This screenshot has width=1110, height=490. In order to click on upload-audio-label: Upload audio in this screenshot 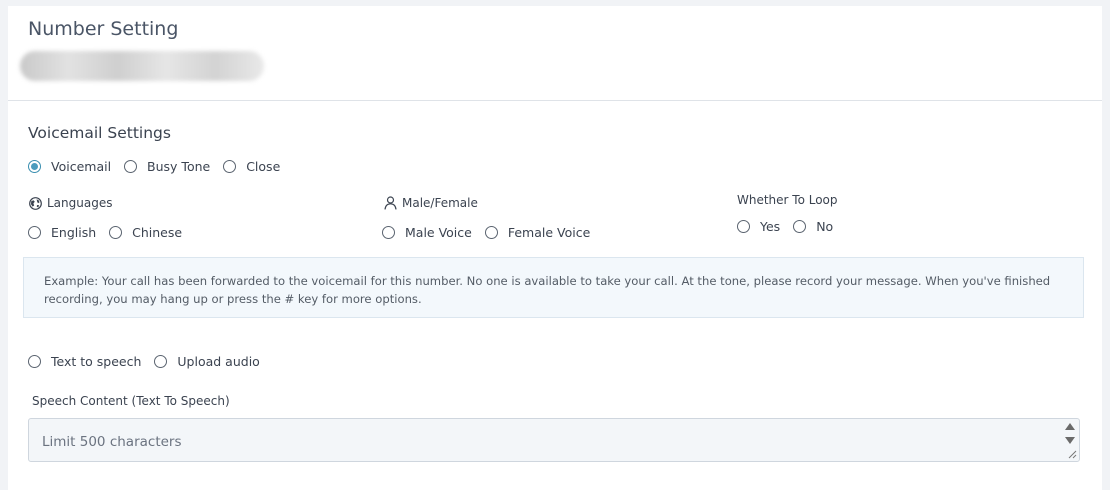, I will do `click(218, 361)`.